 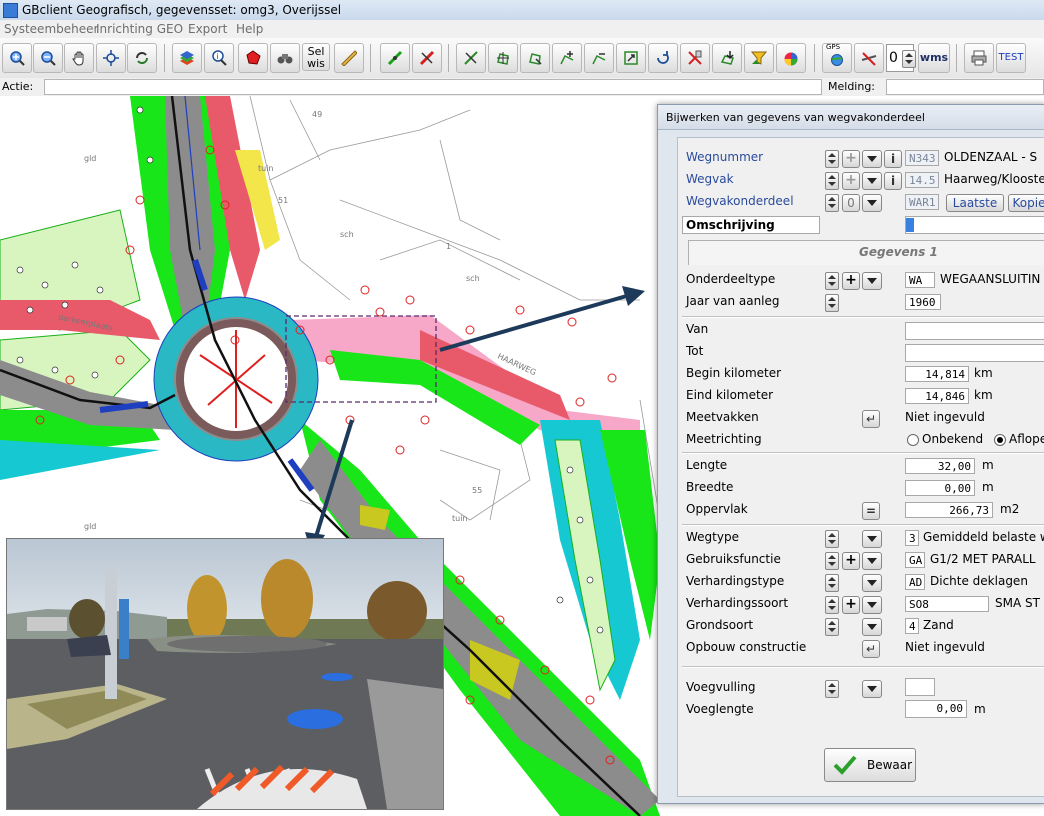 What do you see at coordinates (922, 202) in the screenshot?
I see `wegvakonderdeel-code: WAR1` at bounding box center [922, 202].